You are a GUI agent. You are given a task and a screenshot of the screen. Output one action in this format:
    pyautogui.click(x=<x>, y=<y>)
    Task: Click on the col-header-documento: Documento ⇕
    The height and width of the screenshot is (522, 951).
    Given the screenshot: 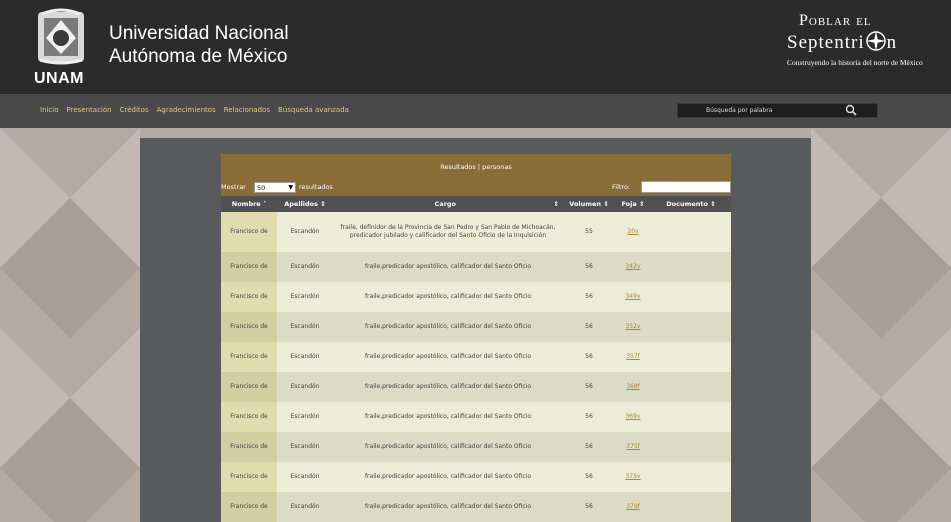 What is the action you would take?
    pyautogui.click(x=691, y=204)
    